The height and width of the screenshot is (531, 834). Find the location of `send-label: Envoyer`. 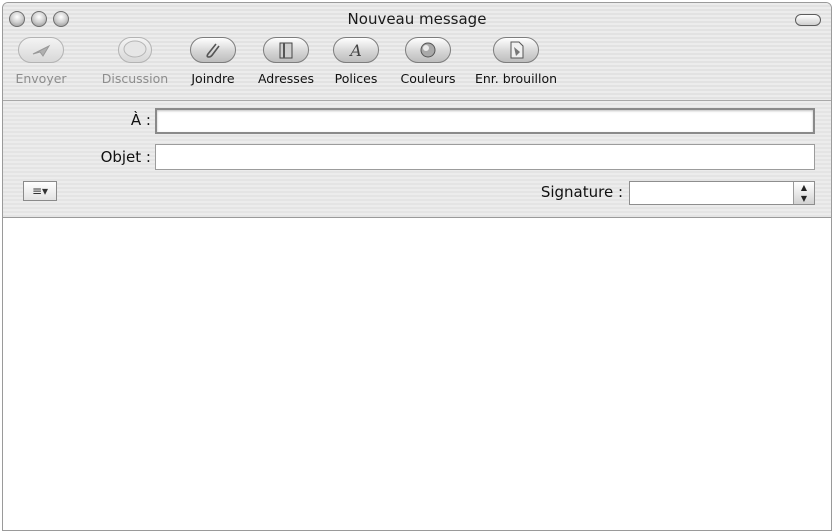

send-label: Envoyer is located at coordinates (41, 78).